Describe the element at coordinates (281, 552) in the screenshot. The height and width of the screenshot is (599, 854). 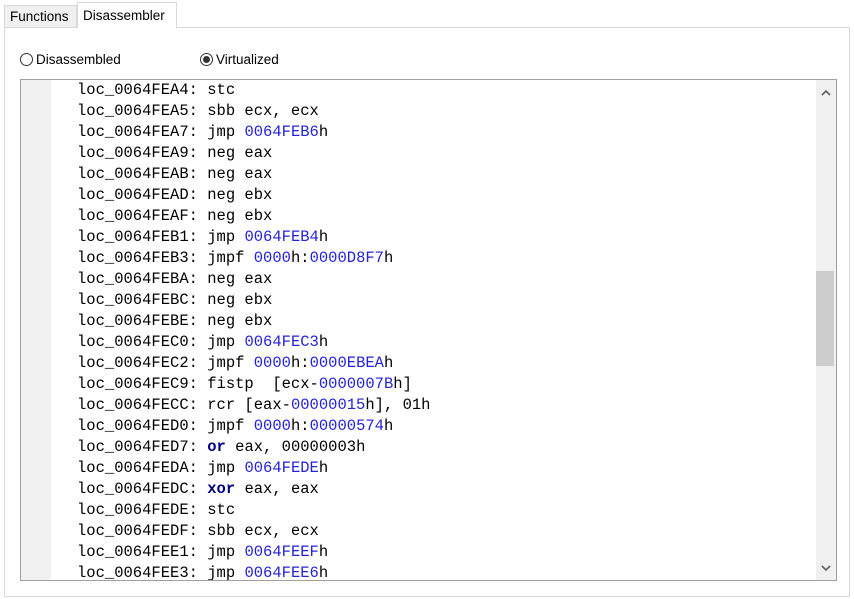
I see `numeric-operand: 0064FEEF` at that location.